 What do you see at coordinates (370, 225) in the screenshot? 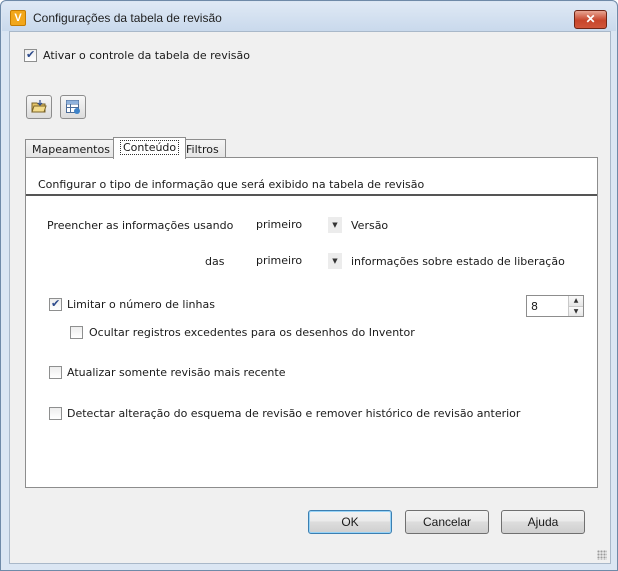
I see `fill-suffix-label: Versão` at bounding box center [370, 225].